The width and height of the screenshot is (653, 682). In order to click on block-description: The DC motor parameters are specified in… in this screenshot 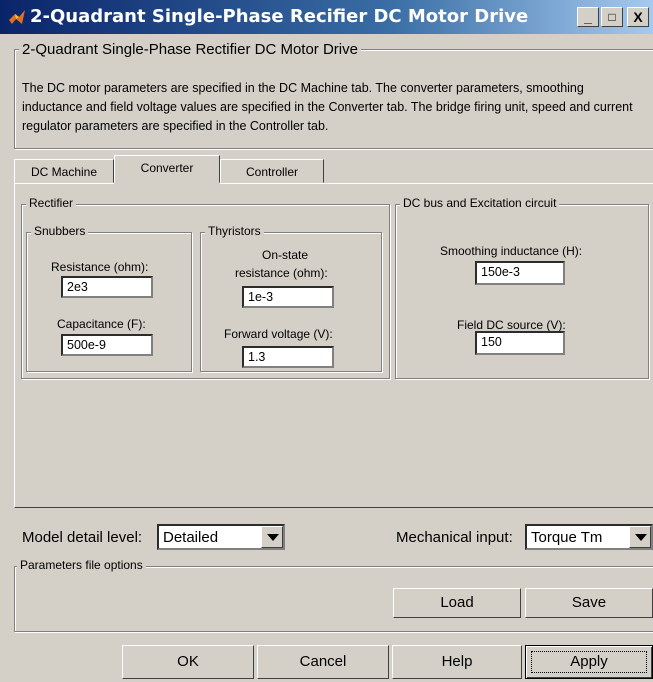, I will do `click(327, 107)`.